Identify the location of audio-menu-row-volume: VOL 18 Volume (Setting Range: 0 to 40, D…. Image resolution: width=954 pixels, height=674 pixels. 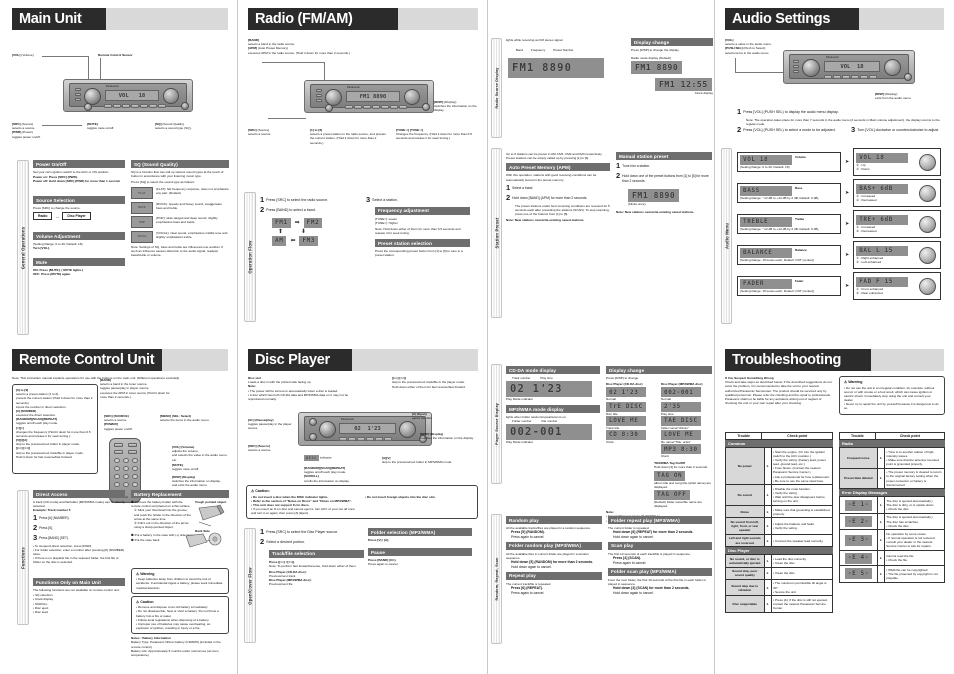
(843, 162).